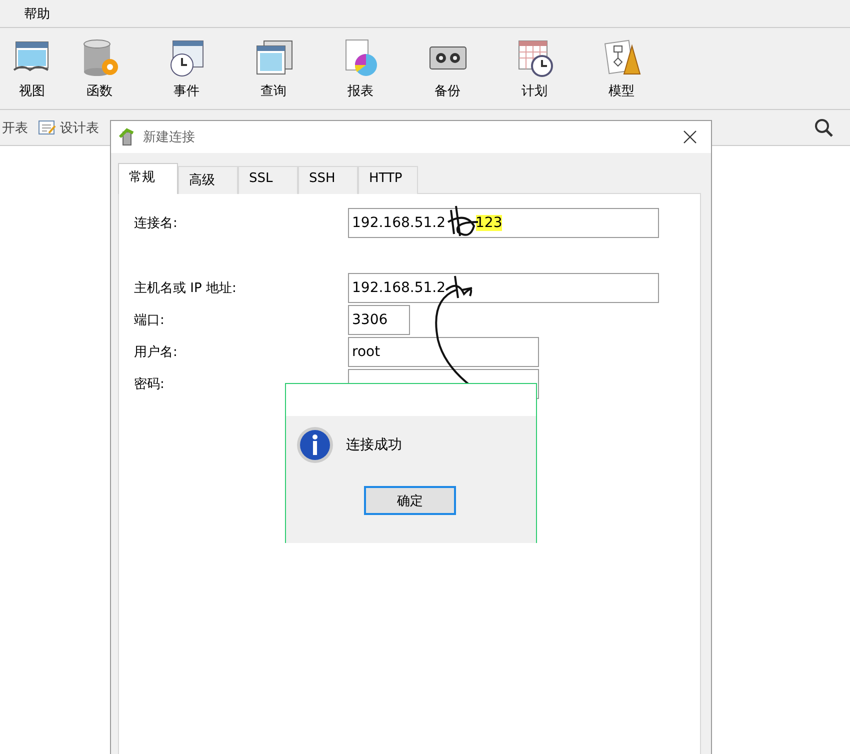 This screenshot has height=754, width=850. What do you see at coordinates (447, 68) in the screenshot?
I see `toolbar-button: 备份` at bounding box center [447, 68].